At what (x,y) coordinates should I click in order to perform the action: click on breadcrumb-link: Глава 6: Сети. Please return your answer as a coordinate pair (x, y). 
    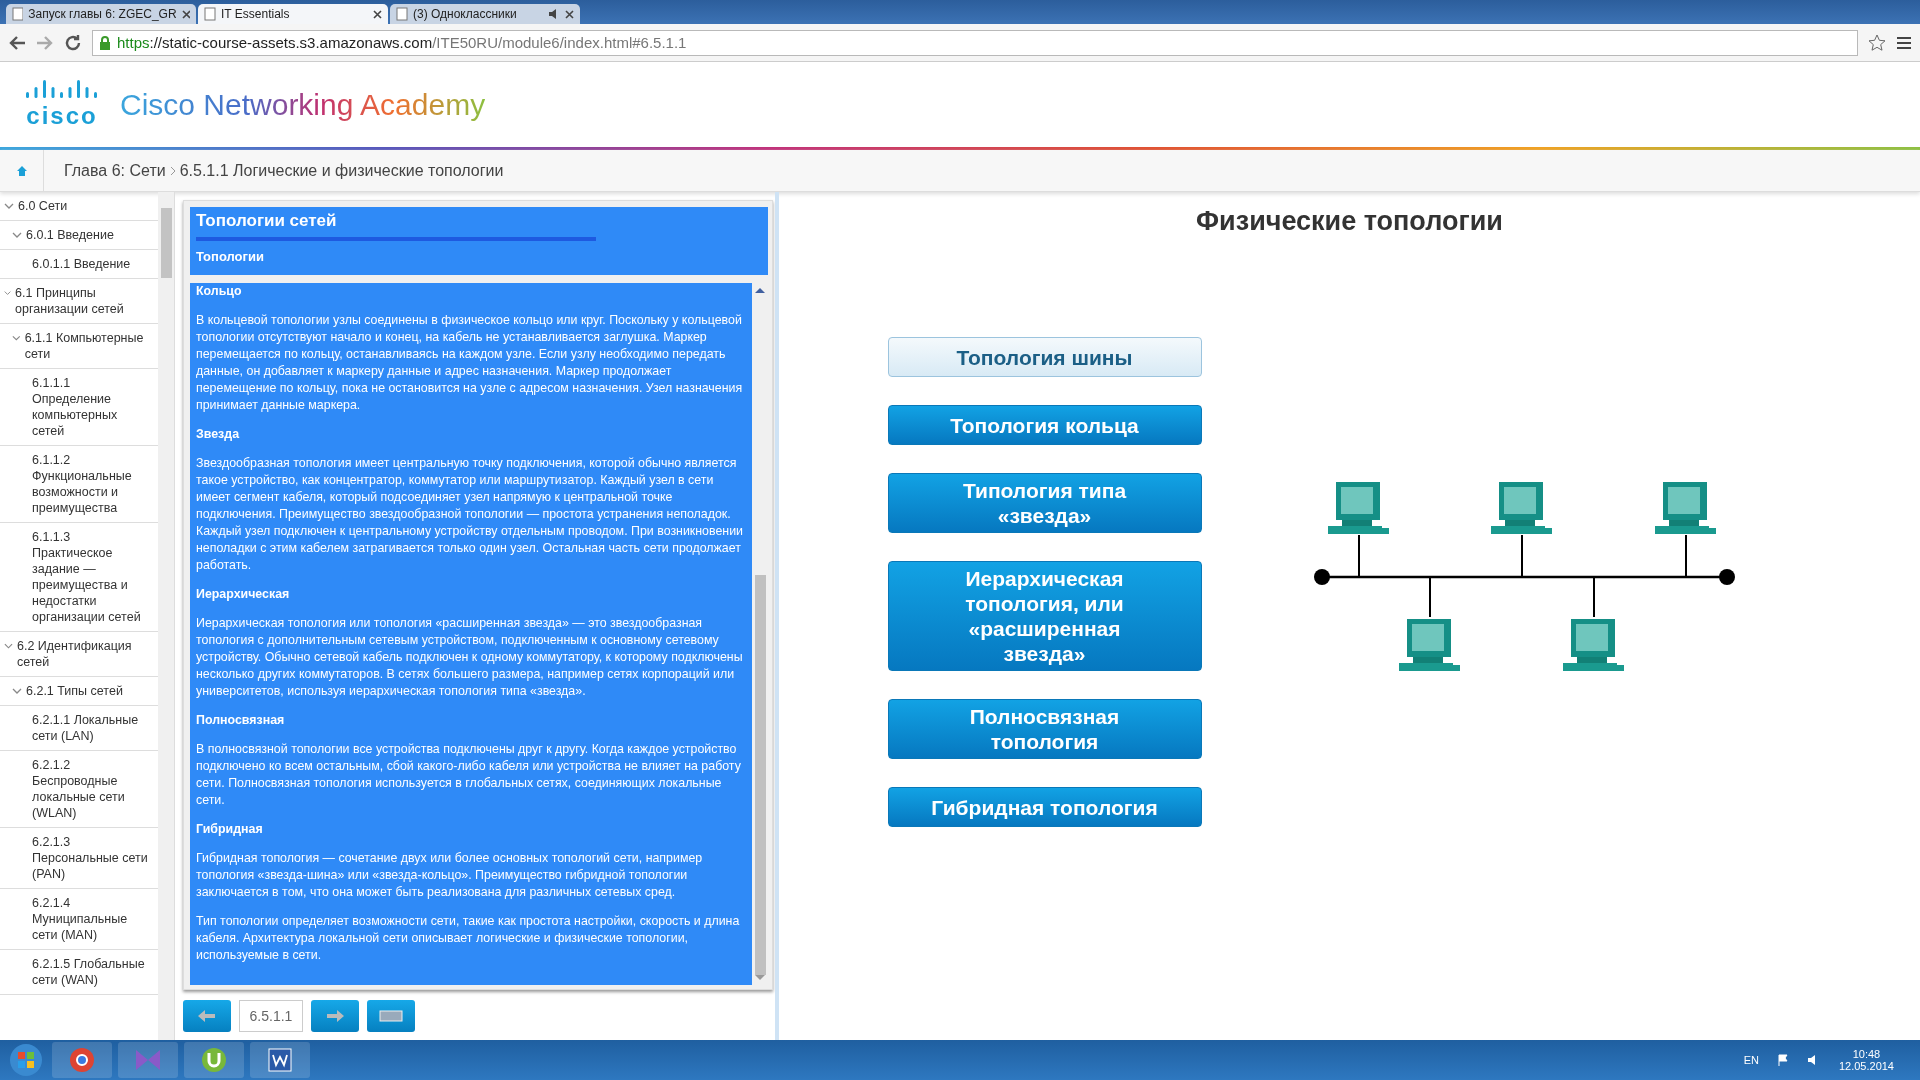
    Looking at the image, I should click on (115, 170).